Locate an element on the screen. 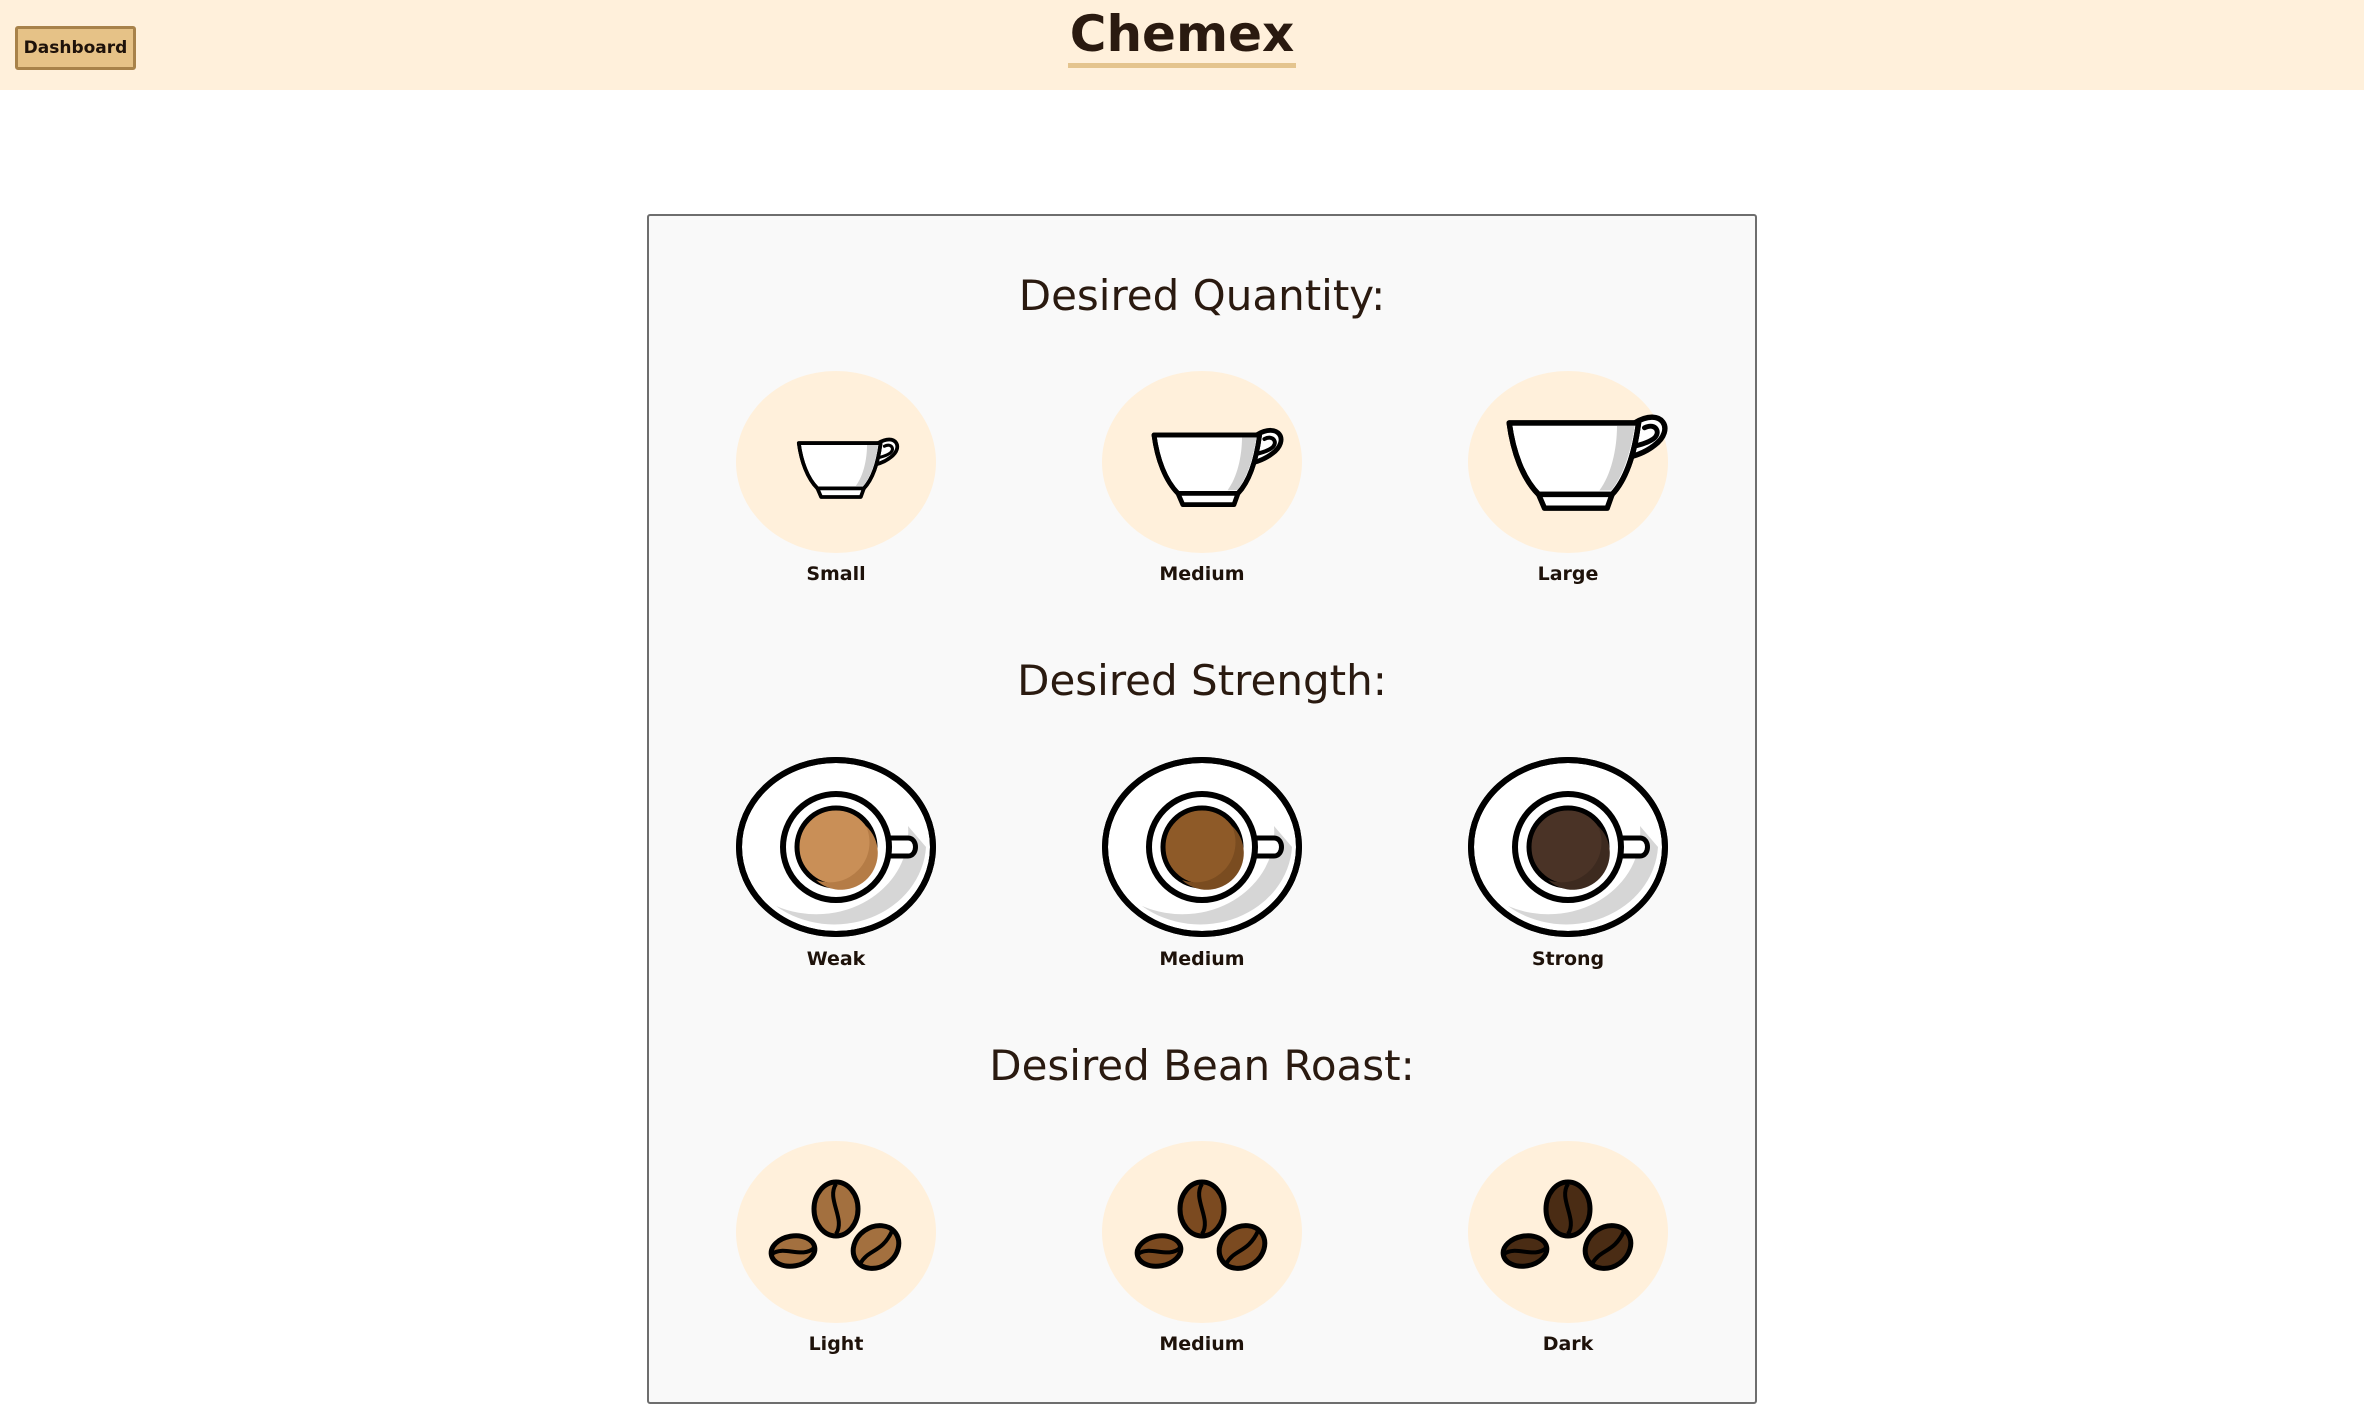 The image size is (2364, 1419). option-label: Weak is located at coordinates (836, 959).